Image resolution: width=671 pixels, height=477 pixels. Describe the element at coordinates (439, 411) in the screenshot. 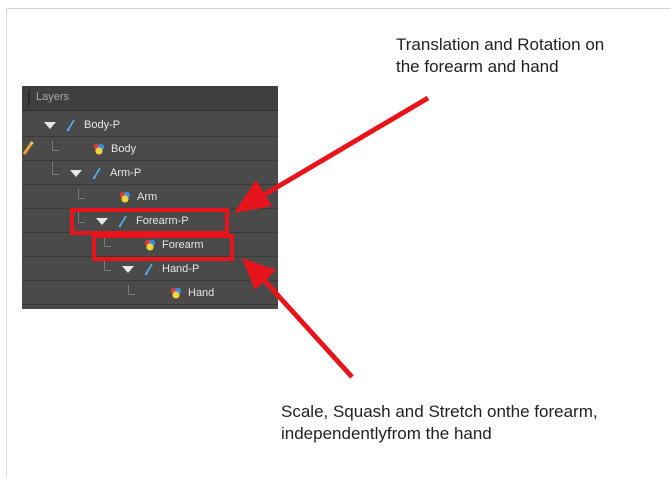

I see `caption-bottom-line-1: Scale, Squash and Stretch onthe forearm,` at that location.